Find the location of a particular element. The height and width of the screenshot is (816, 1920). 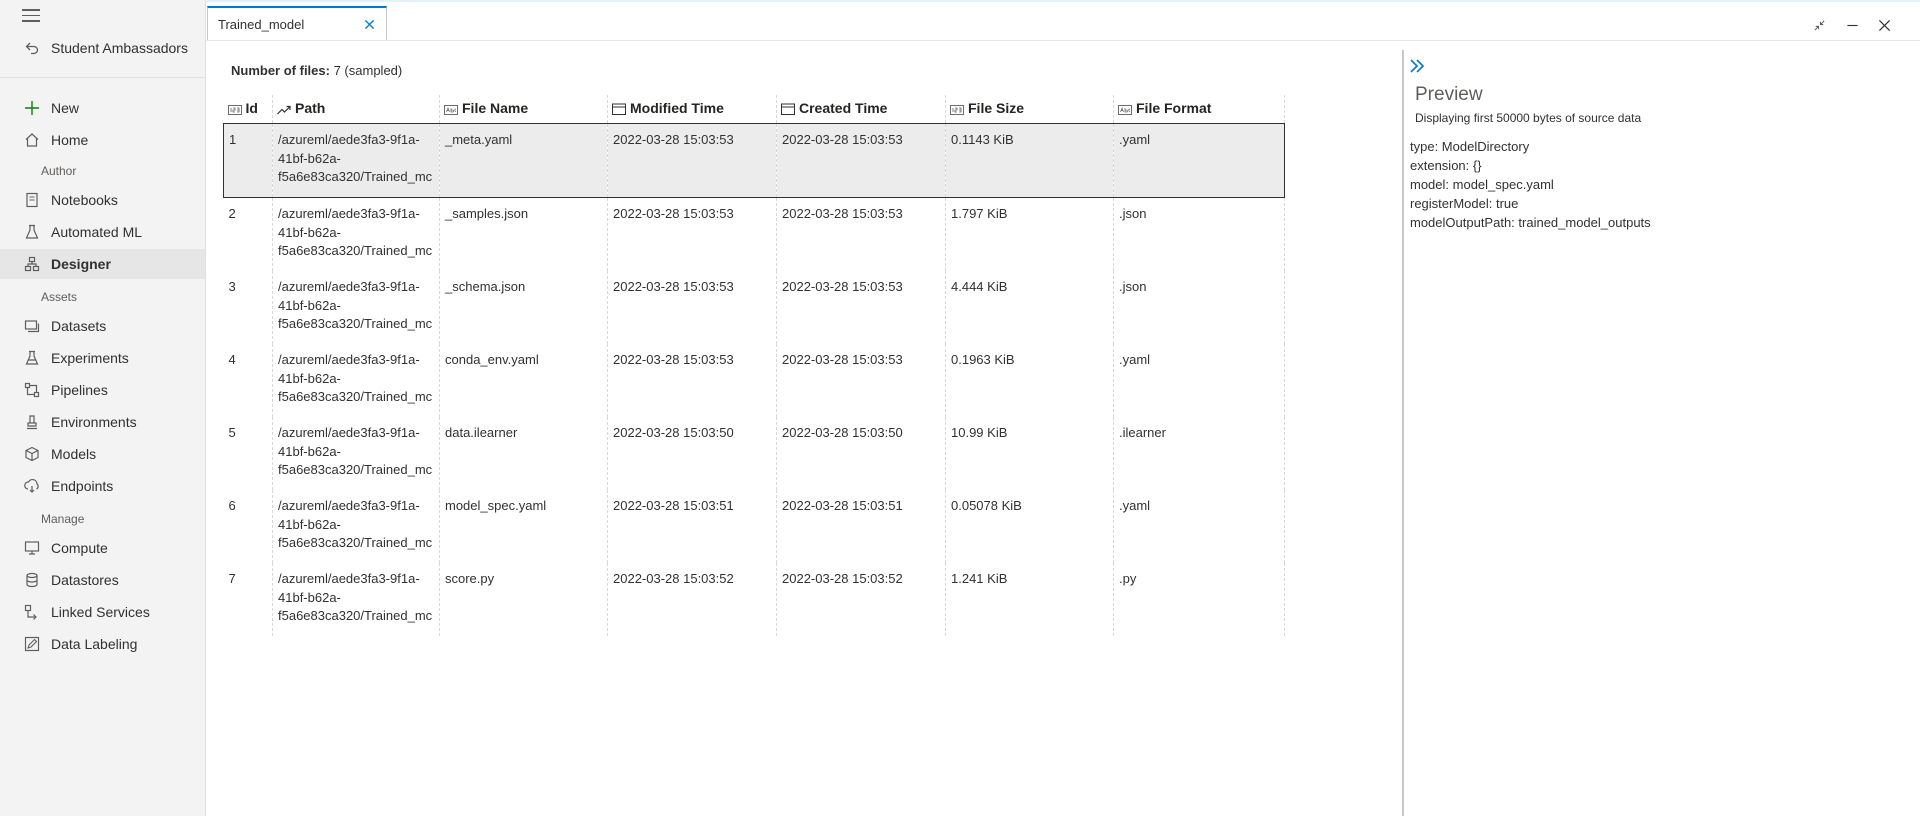

nav-endpoints-label: Endpoints is located at coordinates (82, 486).